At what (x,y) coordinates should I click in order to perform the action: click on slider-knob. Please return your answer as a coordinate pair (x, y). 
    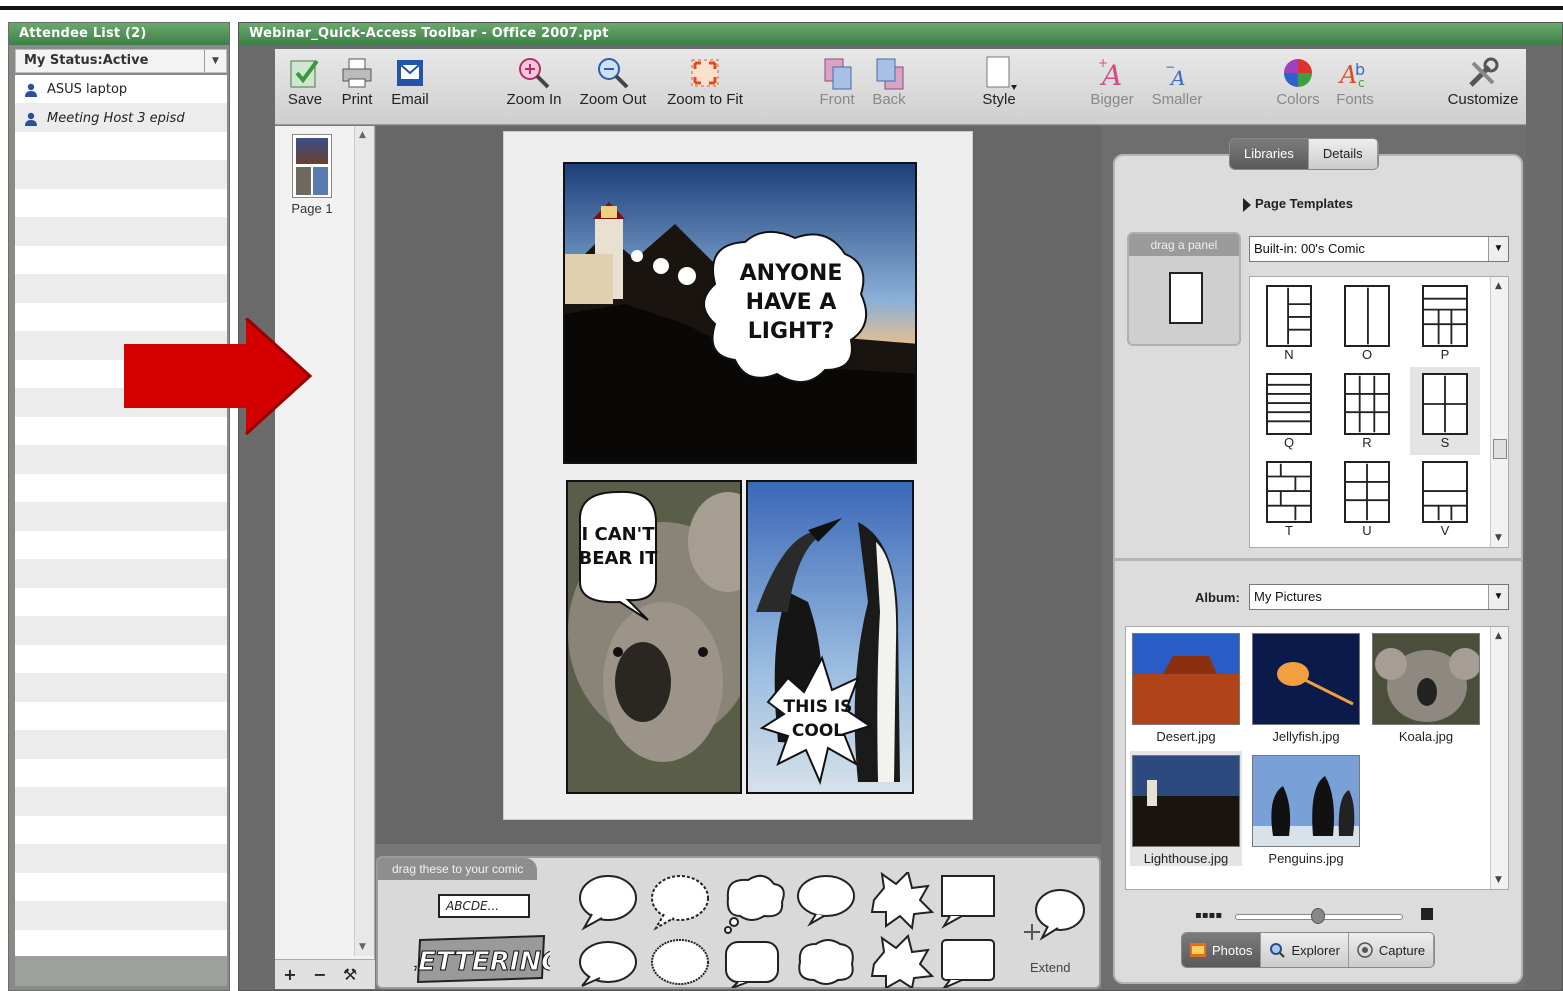
    Looking at the image, I should click on (1318, 916).